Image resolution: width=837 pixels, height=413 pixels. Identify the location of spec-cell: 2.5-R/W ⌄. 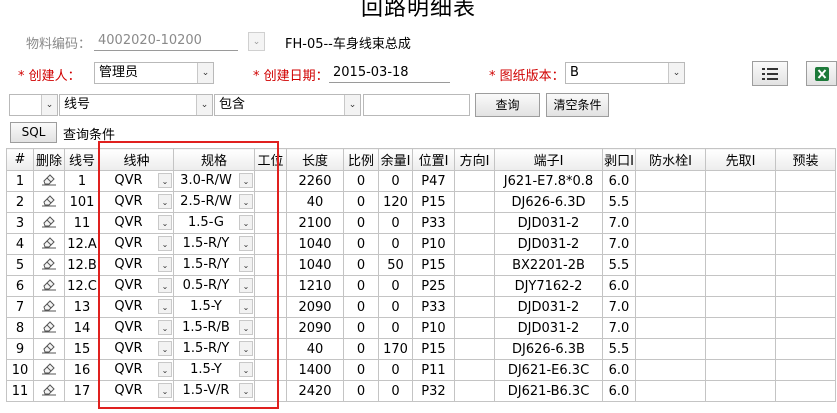
(214, 202).